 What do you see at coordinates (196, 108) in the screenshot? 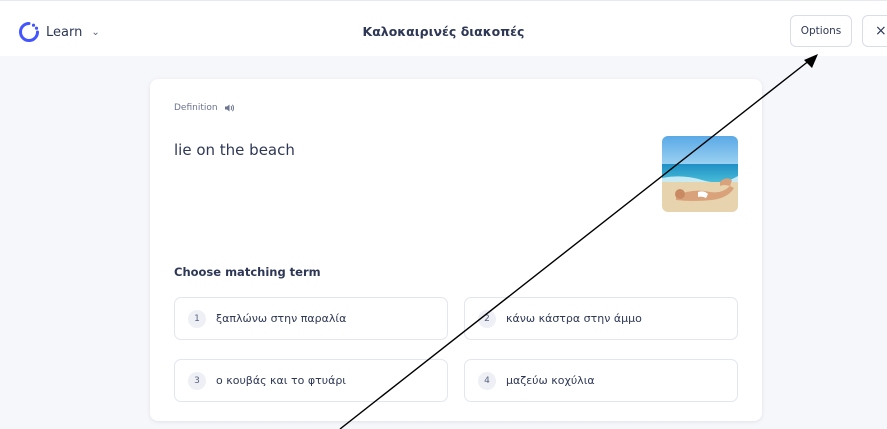
I see `definition-label: Definition` at bounding box center [196, 108].